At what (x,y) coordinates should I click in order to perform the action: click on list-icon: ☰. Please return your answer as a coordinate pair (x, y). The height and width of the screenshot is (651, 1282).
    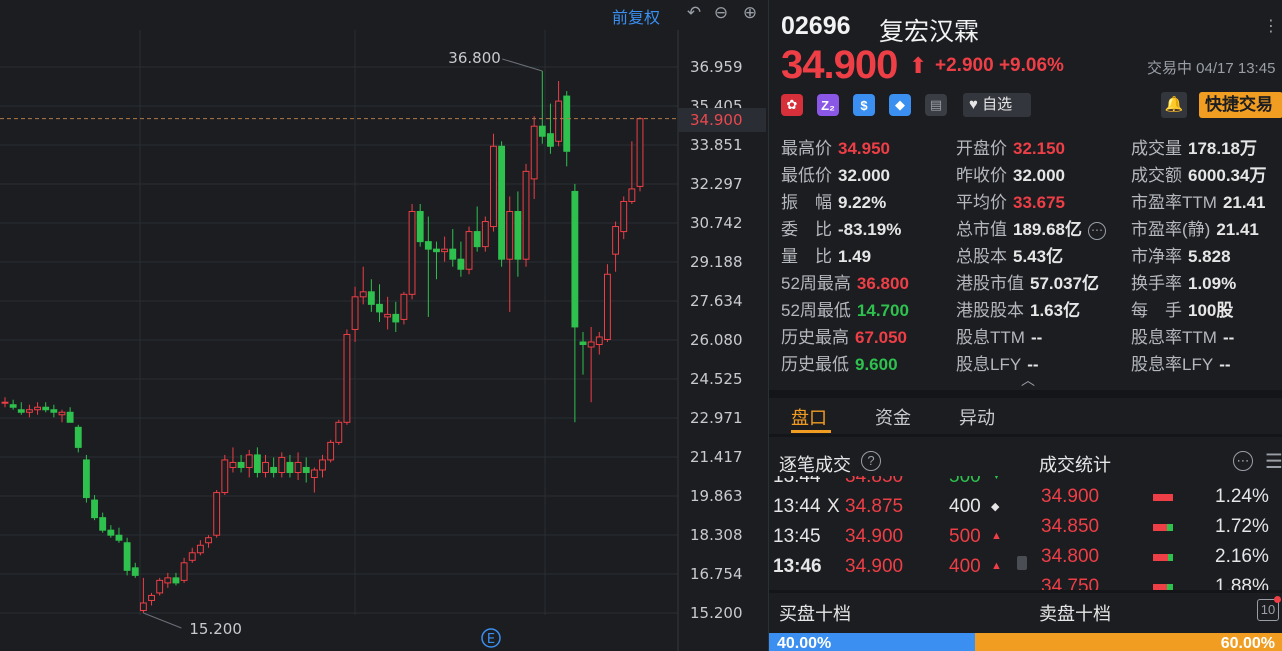
    Looking at the image, I should click on (1273, 461).